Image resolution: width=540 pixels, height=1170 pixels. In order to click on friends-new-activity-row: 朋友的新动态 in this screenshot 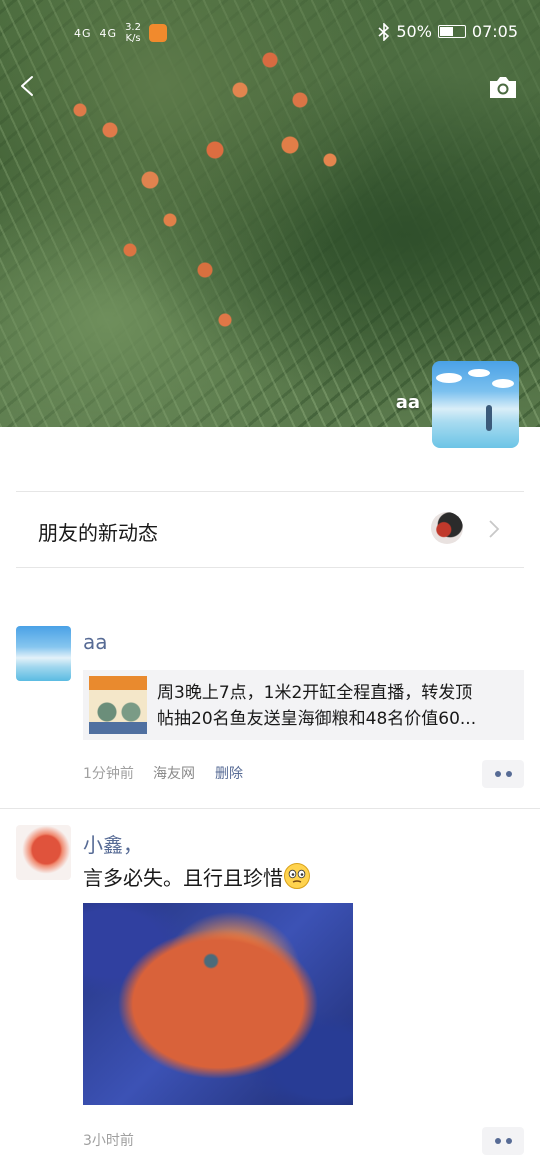, I will do `click(270, 529)`.